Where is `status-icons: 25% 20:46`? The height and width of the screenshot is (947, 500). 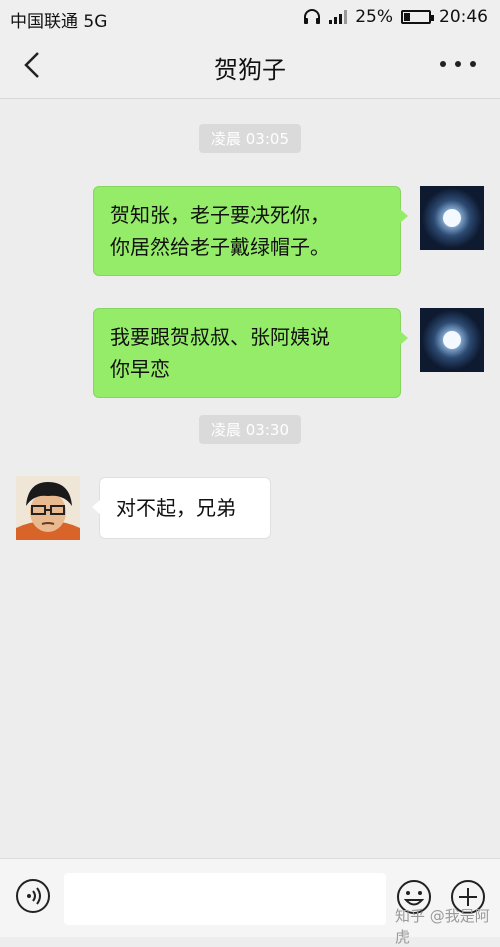 status-icons: 25% 20:46 is located at coordinates (395, 17).